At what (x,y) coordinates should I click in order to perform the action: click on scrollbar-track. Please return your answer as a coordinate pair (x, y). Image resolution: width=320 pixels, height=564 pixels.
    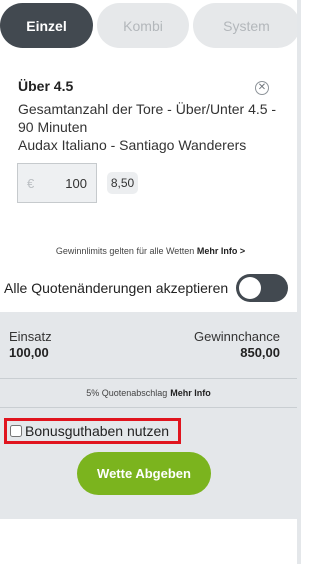
    Looking at the image, I should click on (299, 282).